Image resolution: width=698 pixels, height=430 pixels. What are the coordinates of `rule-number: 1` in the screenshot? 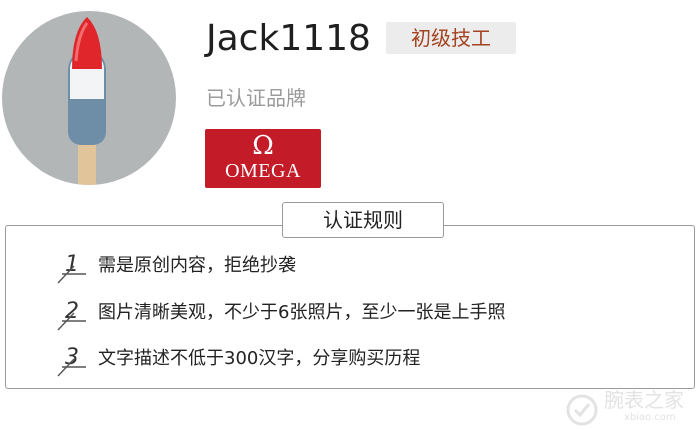 It's located at (76, 270).